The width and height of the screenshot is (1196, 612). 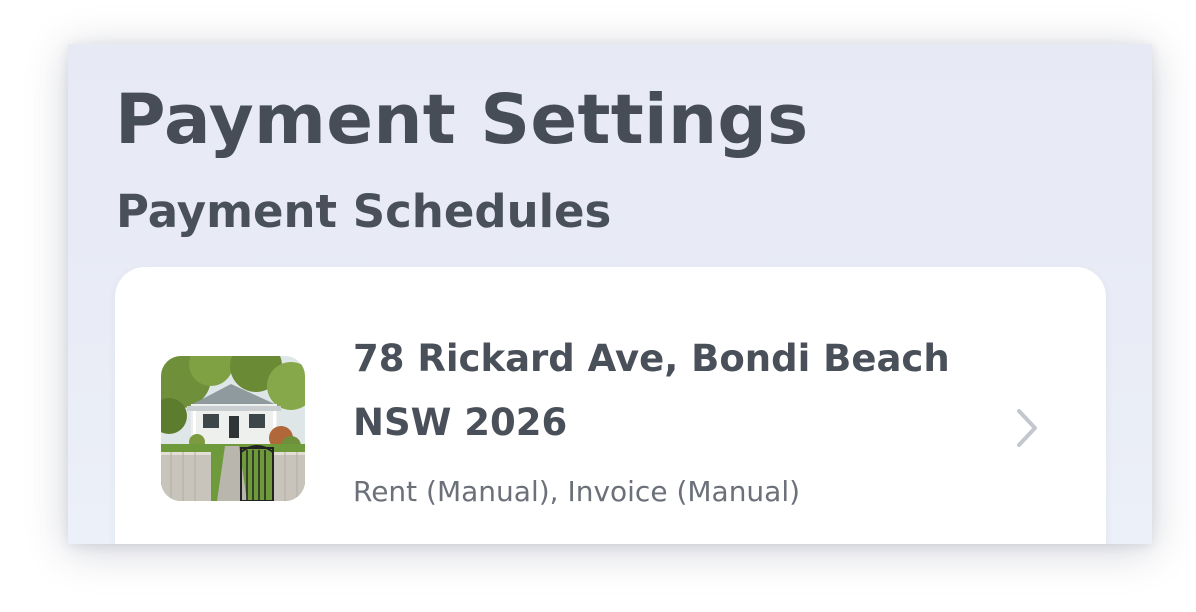 What do you see at coordinates (462, 120) in the screenshot?
I see `page-title: Payment Settings` at bounding box center [462, 120].